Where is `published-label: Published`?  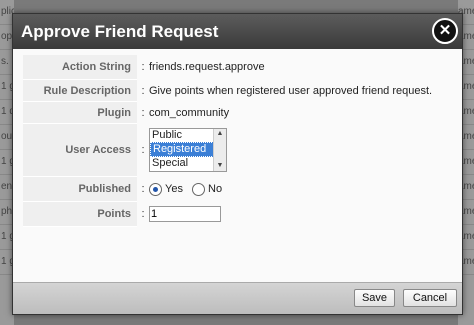
published-label: Published is located at coordinates (80, 189).